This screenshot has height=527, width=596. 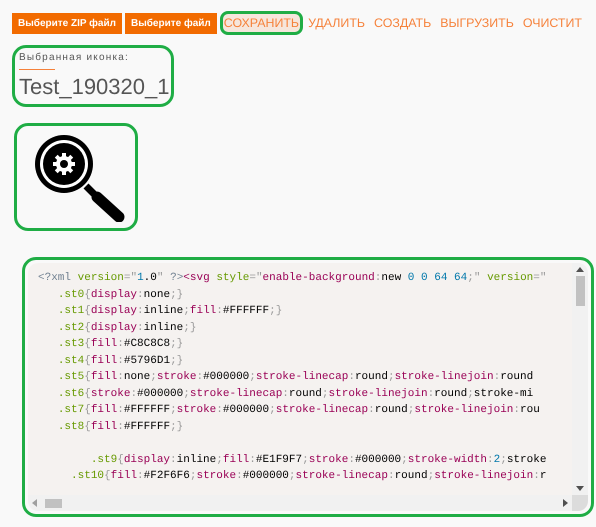 What do you see at coordinates (120, 344) in the screenshot?
I see `code-line: .st3{fill:#C8C8C8;}` at bounding box center [120, 344].